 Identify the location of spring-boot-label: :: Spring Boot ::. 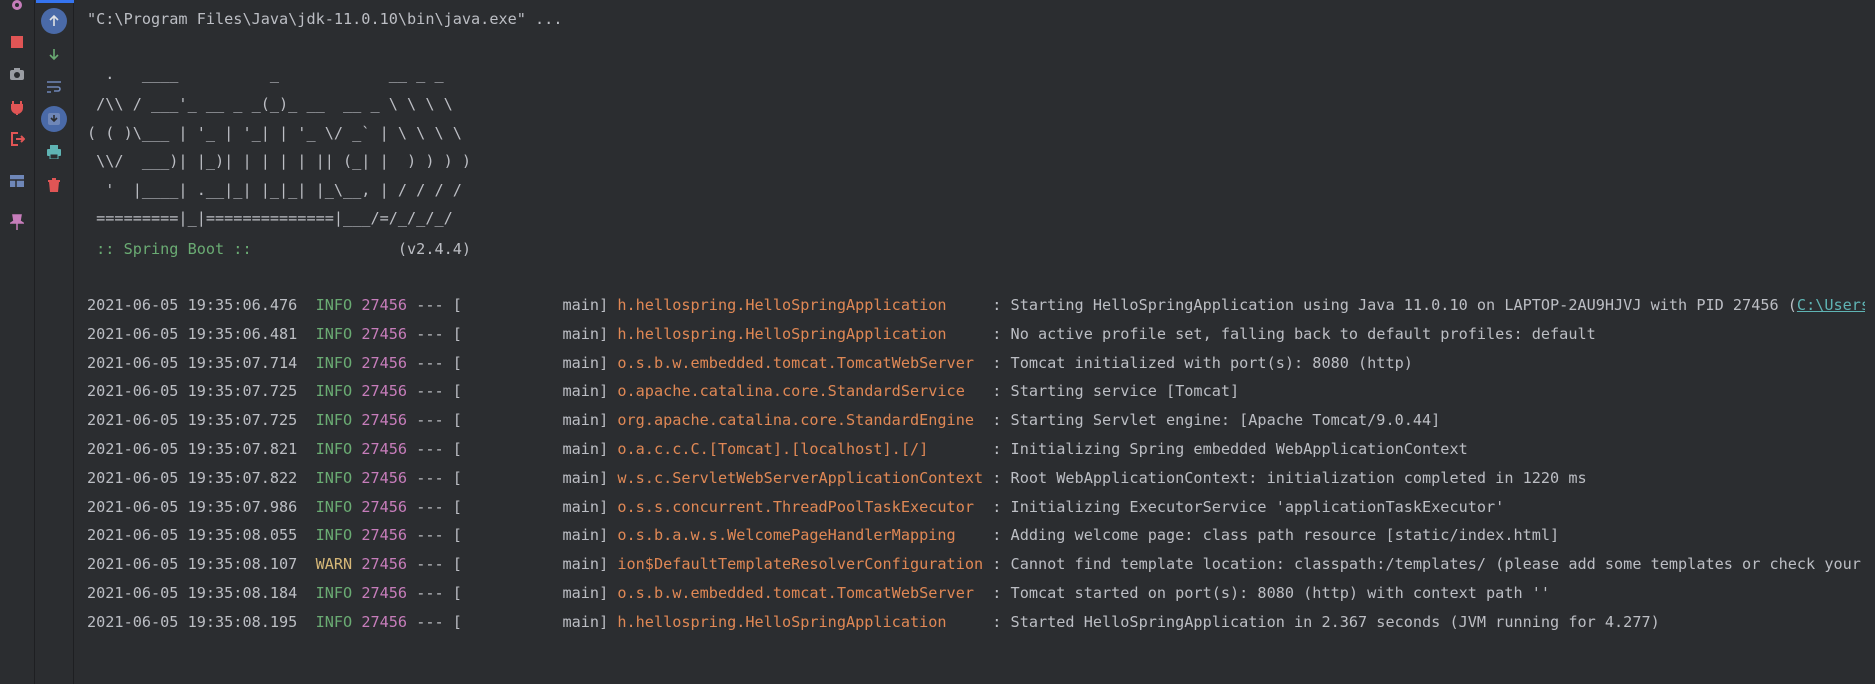
(174, 249).